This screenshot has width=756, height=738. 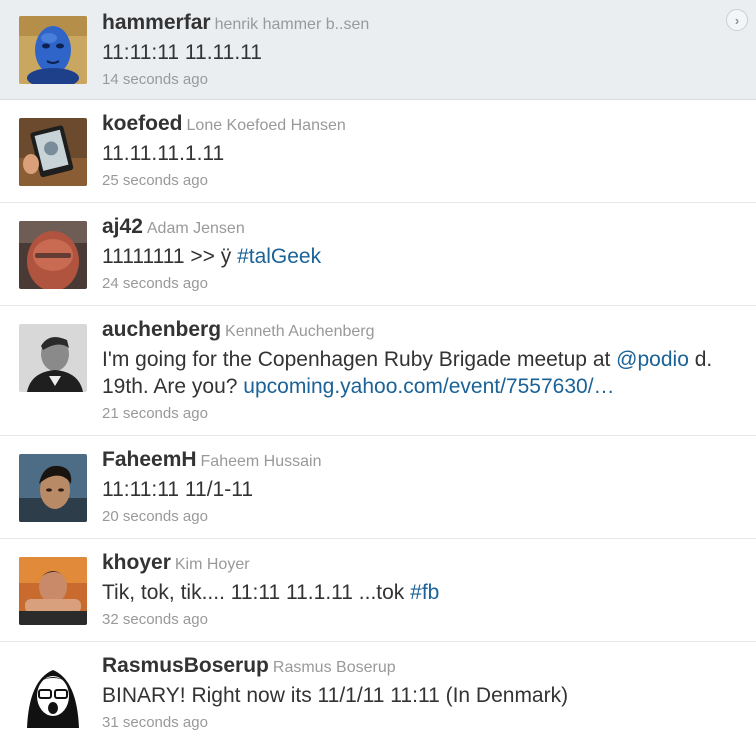 What do you see at coordinates (149, 459) in the screenshot?
I see `screen-name: FaheemH` at bounding box center [149, 459].